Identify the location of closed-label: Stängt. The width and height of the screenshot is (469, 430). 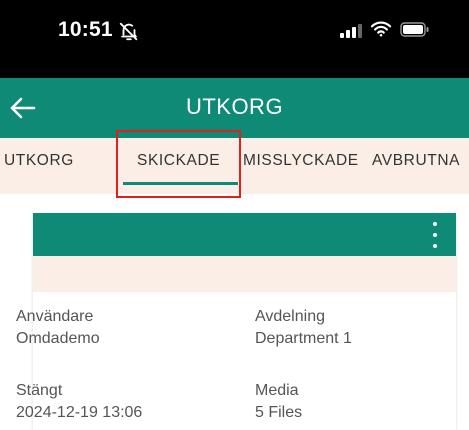
(39, 390).